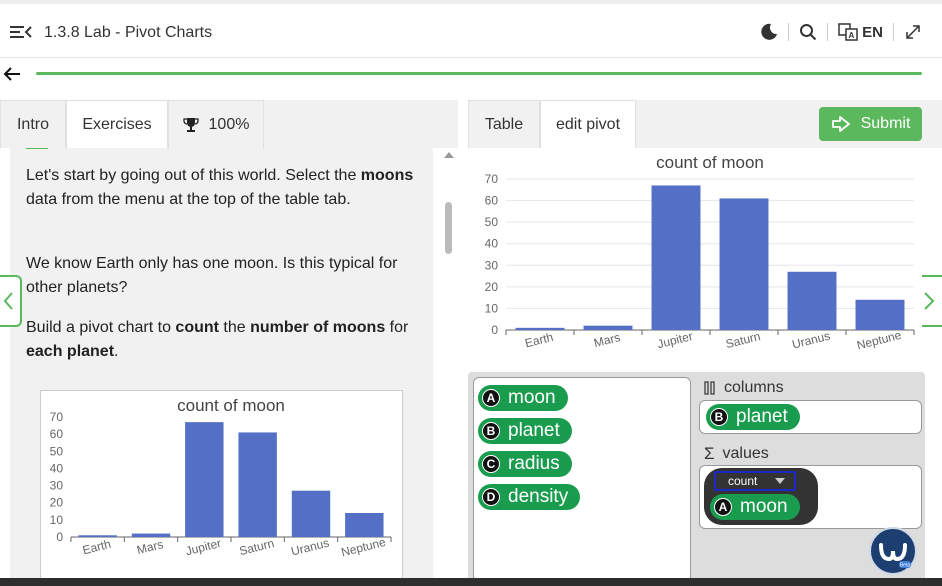 The width and height of the screenshot is (942, 586). Describe the element at coordinates (57, 503) in the screenshot. I see `y-tick-label: 20` at that location.